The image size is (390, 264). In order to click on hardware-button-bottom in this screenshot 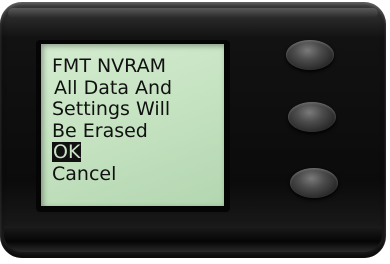, I will do `click(314, 183)`.